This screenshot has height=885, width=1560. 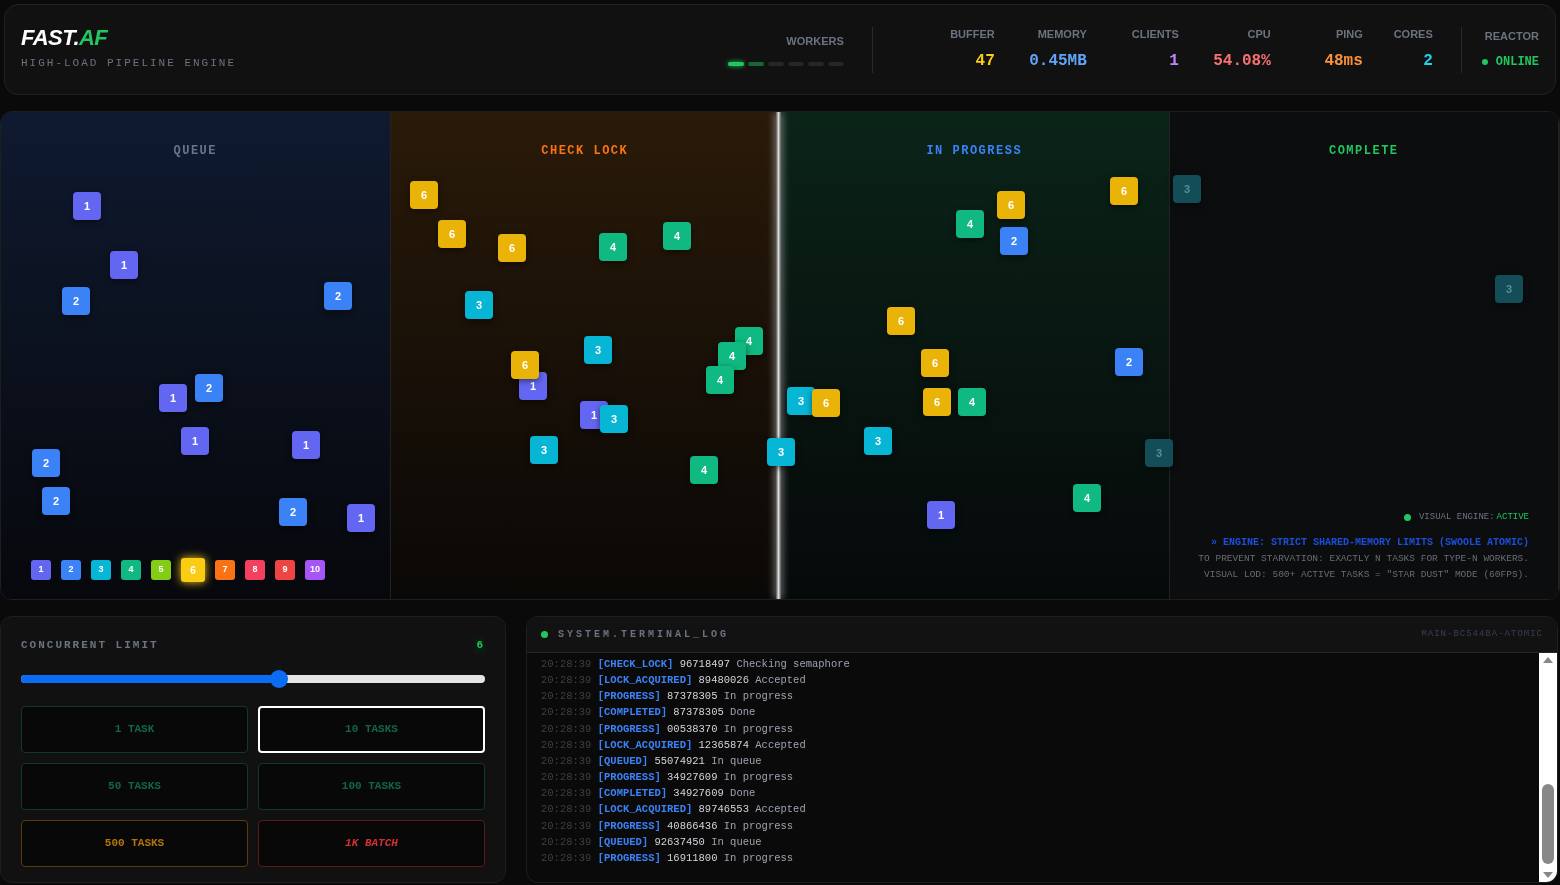 What do you see at coordinates (985, 61) in the screenshot?
I see `stat-value: 47` at bounding box center [985, 61].